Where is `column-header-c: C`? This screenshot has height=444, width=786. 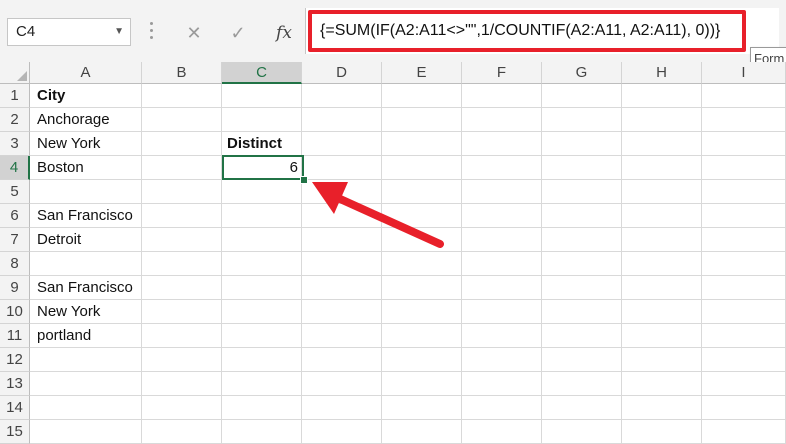
column-header-c: C is located at coordinates (262, 73).